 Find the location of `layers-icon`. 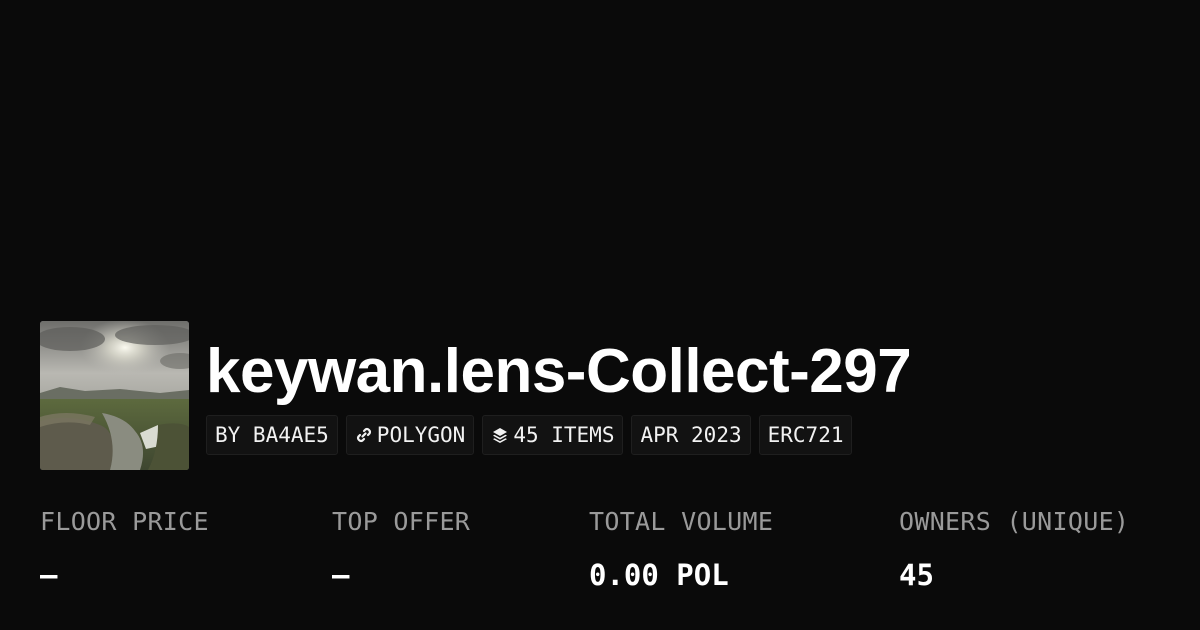

layers-icon is located at coordinates (500, 435).